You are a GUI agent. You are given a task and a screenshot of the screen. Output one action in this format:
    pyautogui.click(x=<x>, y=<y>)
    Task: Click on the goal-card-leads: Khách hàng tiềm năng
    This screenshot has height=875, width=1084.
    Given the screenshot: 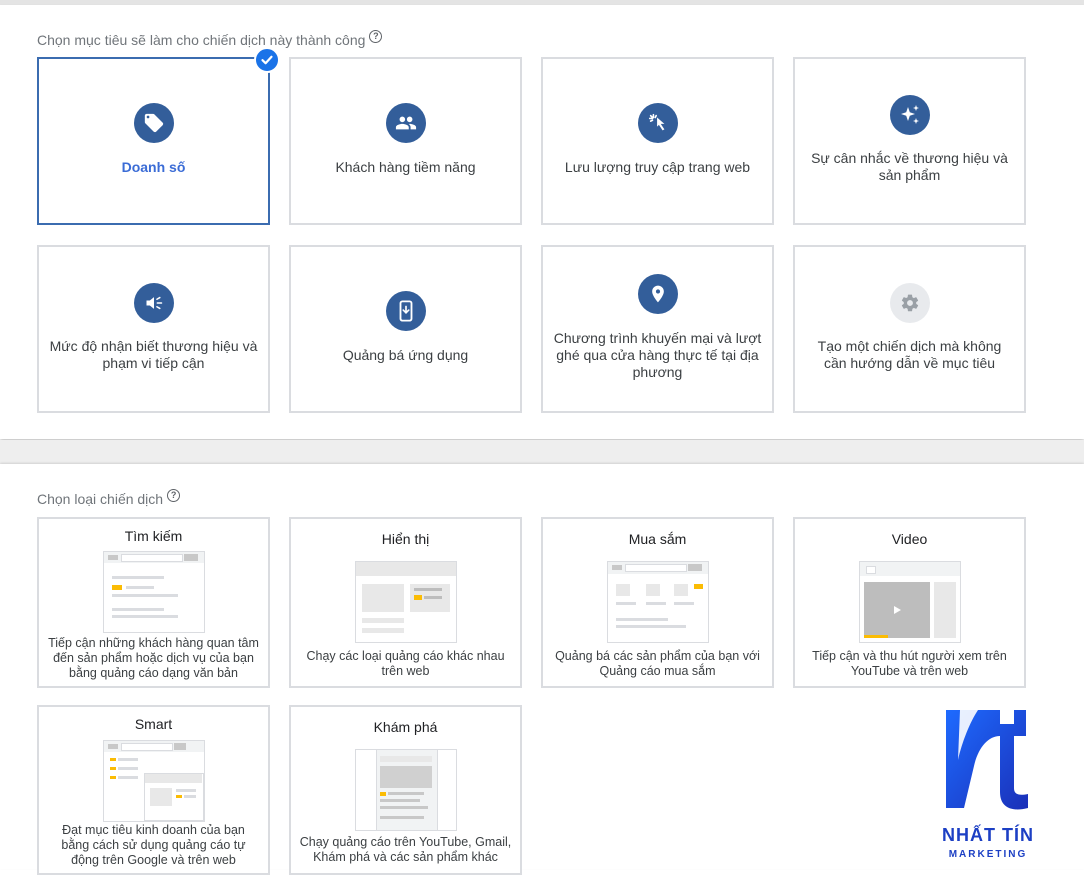 What is the action you would take?
    pyautogui.click(x=405, y=141)
    